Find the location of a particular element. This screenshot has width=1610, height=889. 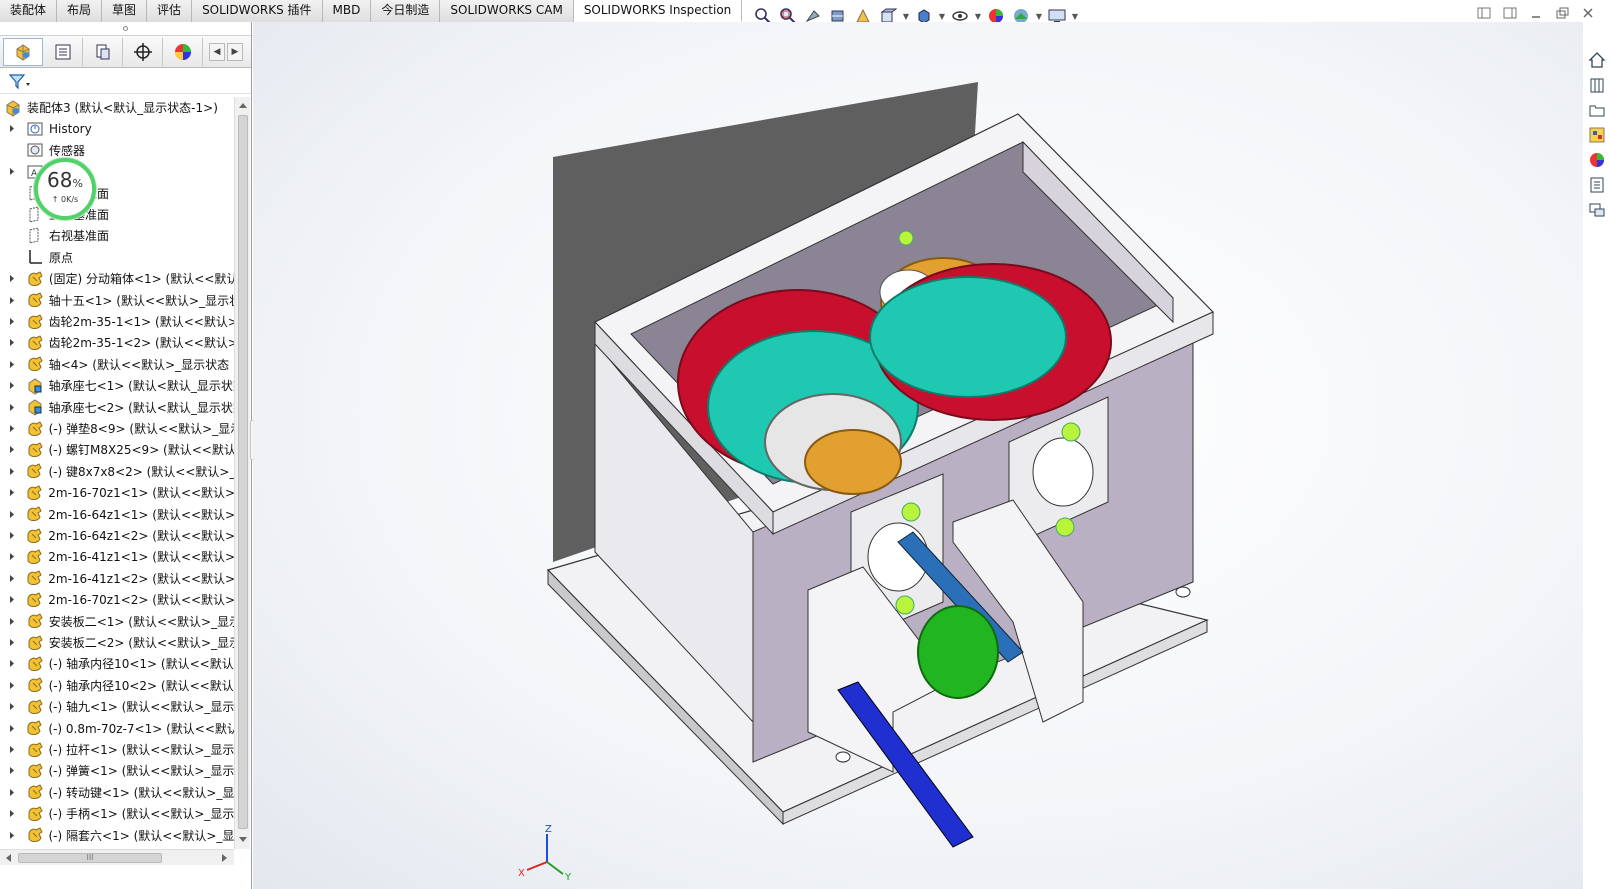

view-palette-icon is located at coordinates (1597, 135).